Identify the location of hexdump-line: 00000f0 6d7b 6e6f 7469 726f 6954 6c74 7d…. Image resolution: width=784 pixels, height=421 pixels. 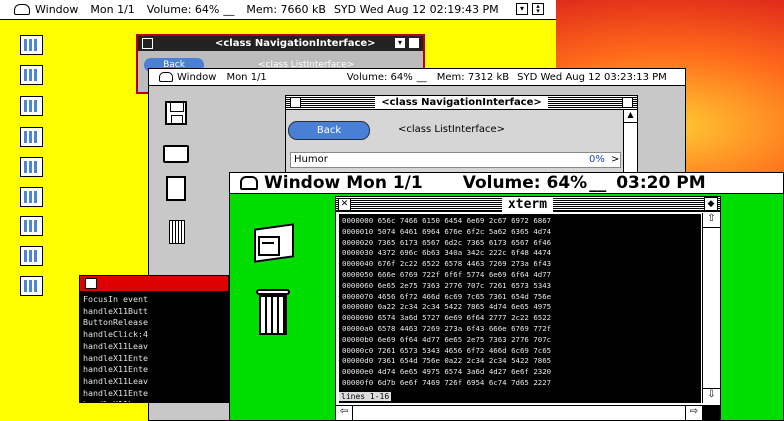
(447, 382).